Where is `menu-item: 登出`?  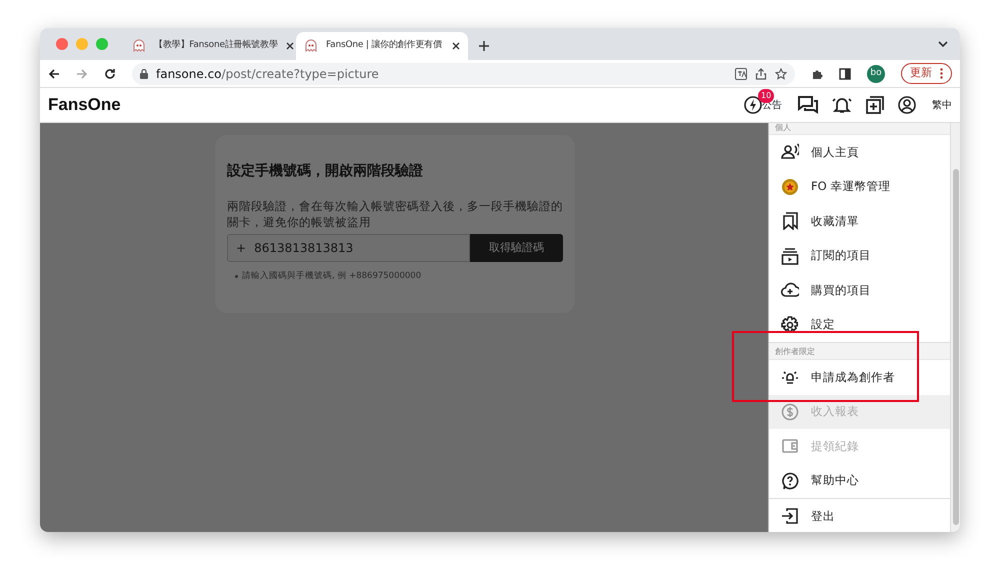 menu-item: 登出 is located at coordinates (859, 515).